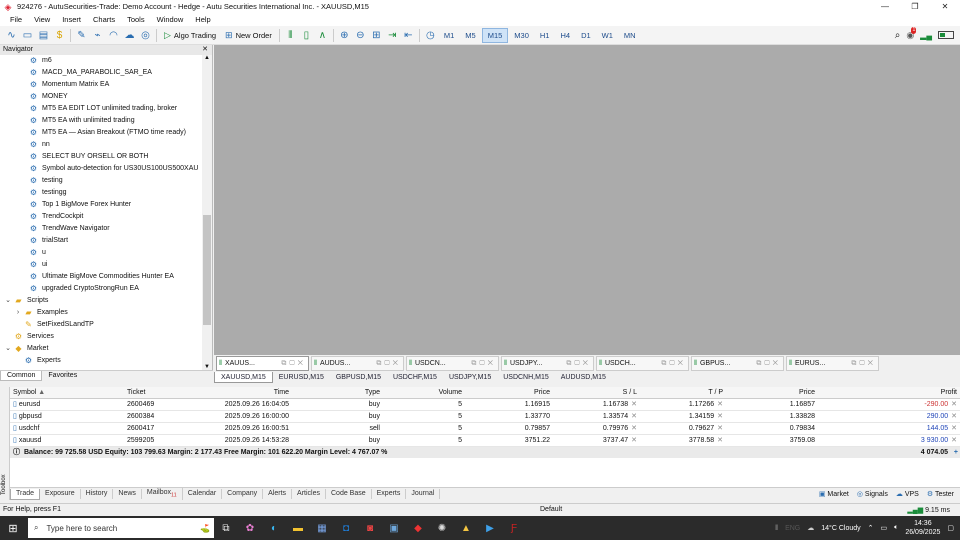 Image resolution: width=960 pixels, height=540 pixels. I want to click on notifications-icon: ◉ 1, so click(911, 33).